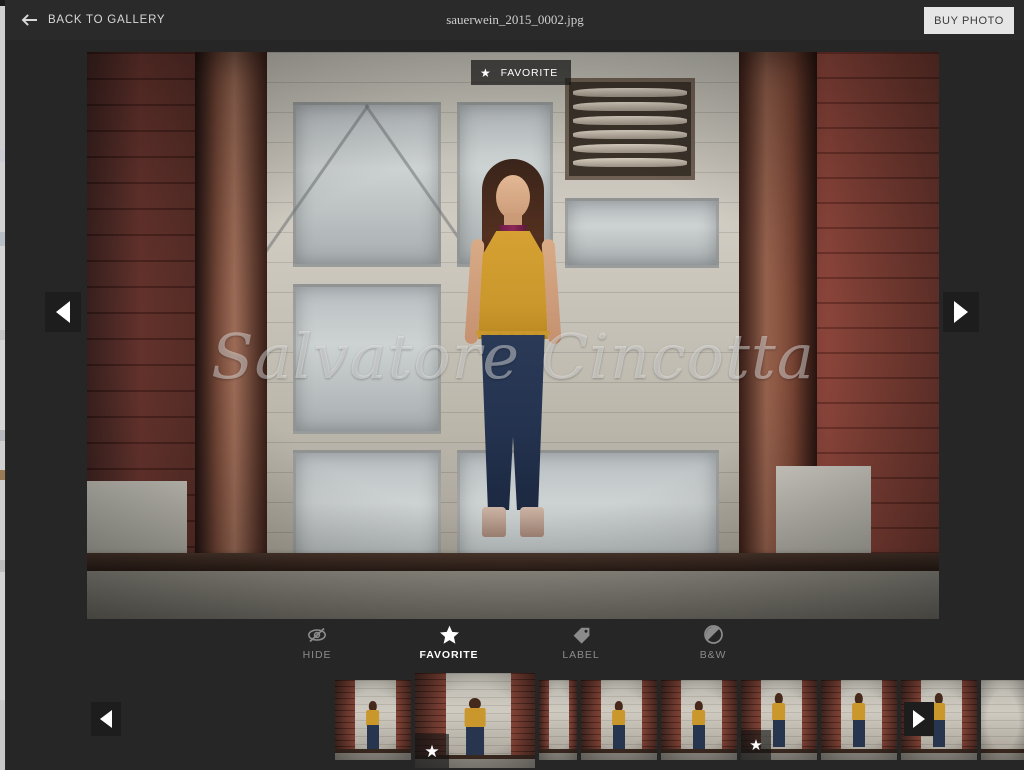  What do you see at coordinates (515, 646) in the screenshot?
I see `action-toolbar: HIDE FAVORITE LABEL B&W` at bounding box center [515, 646].